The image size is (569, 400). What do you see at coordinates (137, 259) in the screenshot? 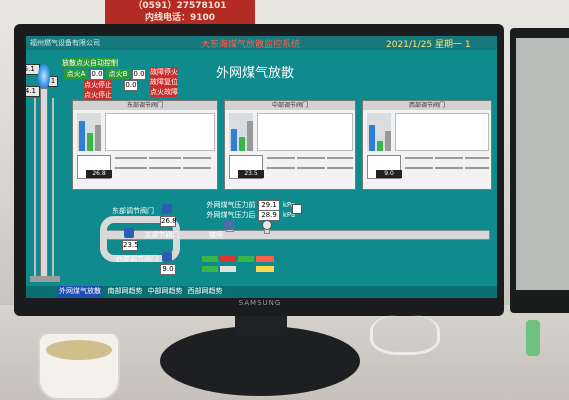
I see `west-valve-label: 西部调节阀门` at bounding box center [137, 259].